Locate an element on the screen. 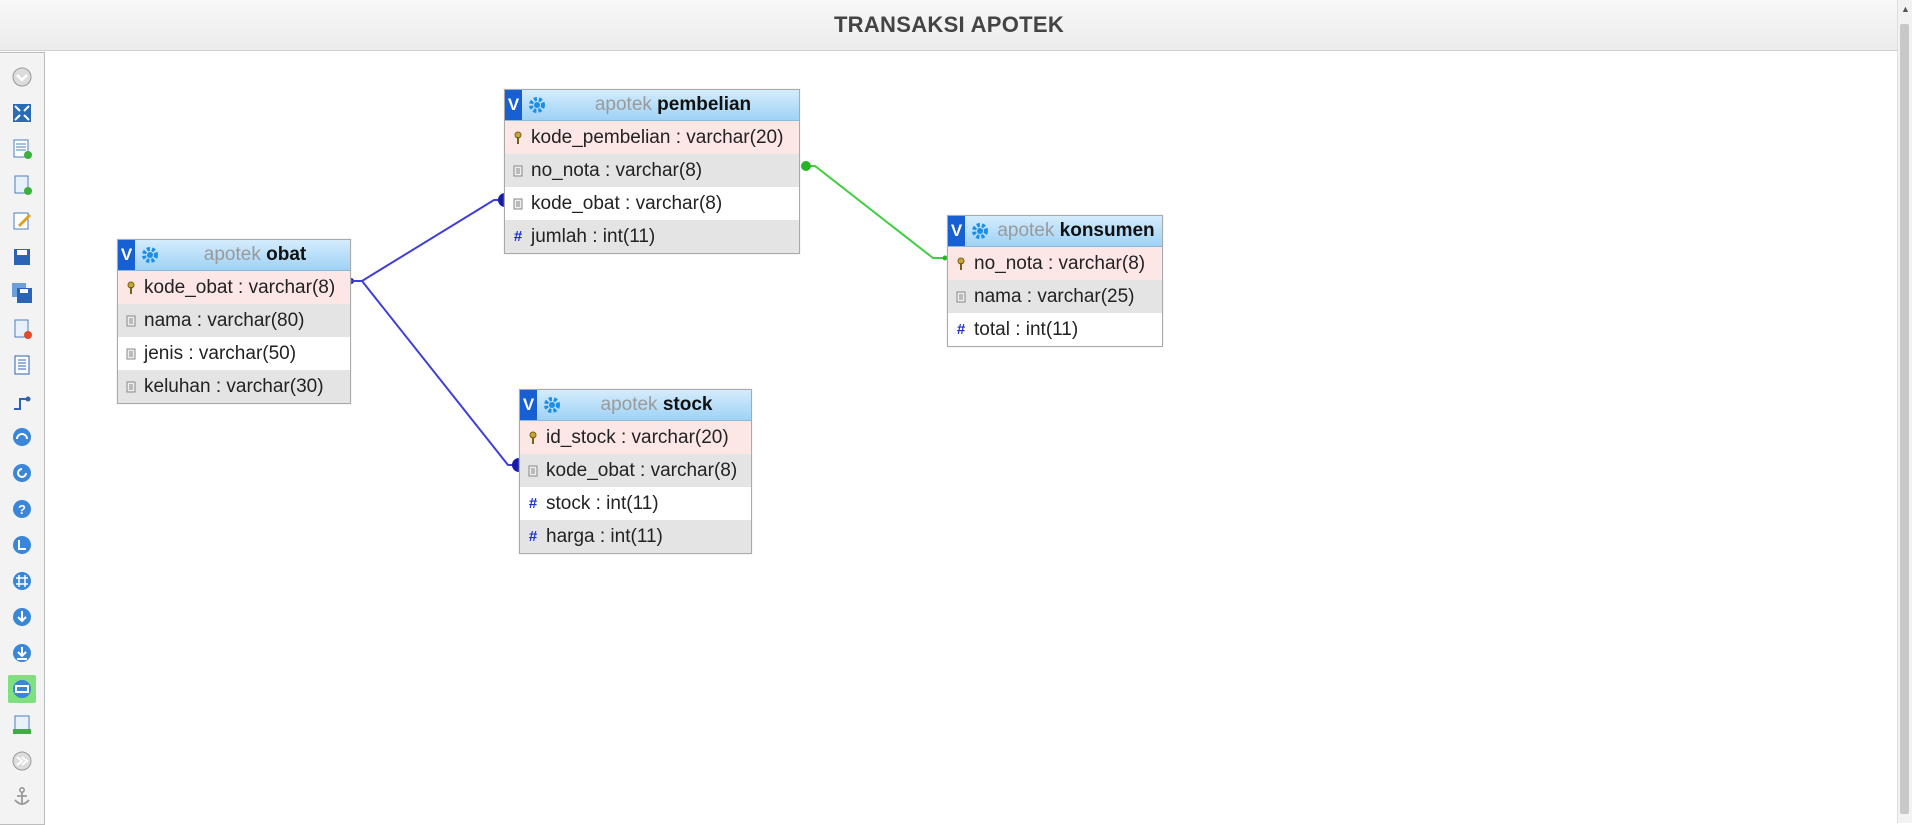 The width and height of the screenshot is (1912, 825). toggle-full-mode-icon is located at coordinates (22, 689).